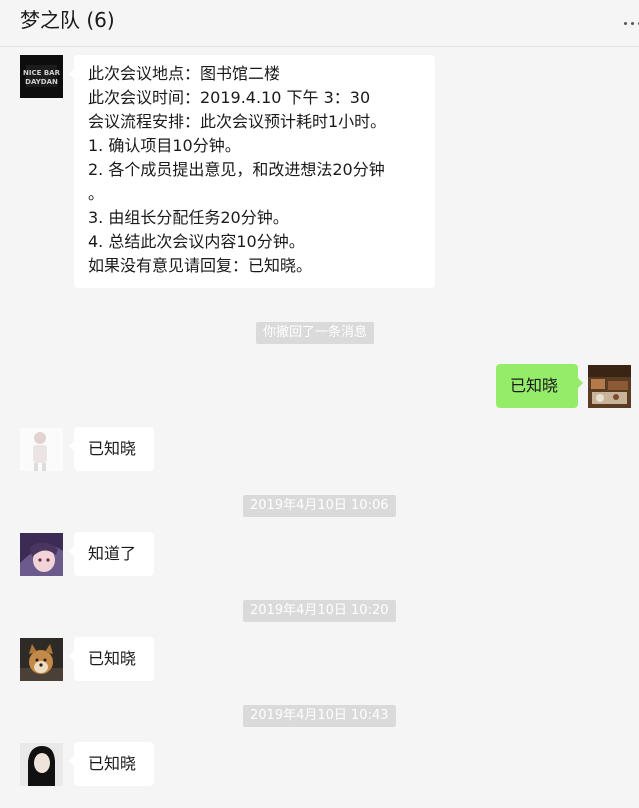 This screenshot has height=808, width=639. Describe the element at coordinates (237, 121) in the screenshot. I see `message-line: 会议流程安排：此次会议预计耗时1小时。` at that location.